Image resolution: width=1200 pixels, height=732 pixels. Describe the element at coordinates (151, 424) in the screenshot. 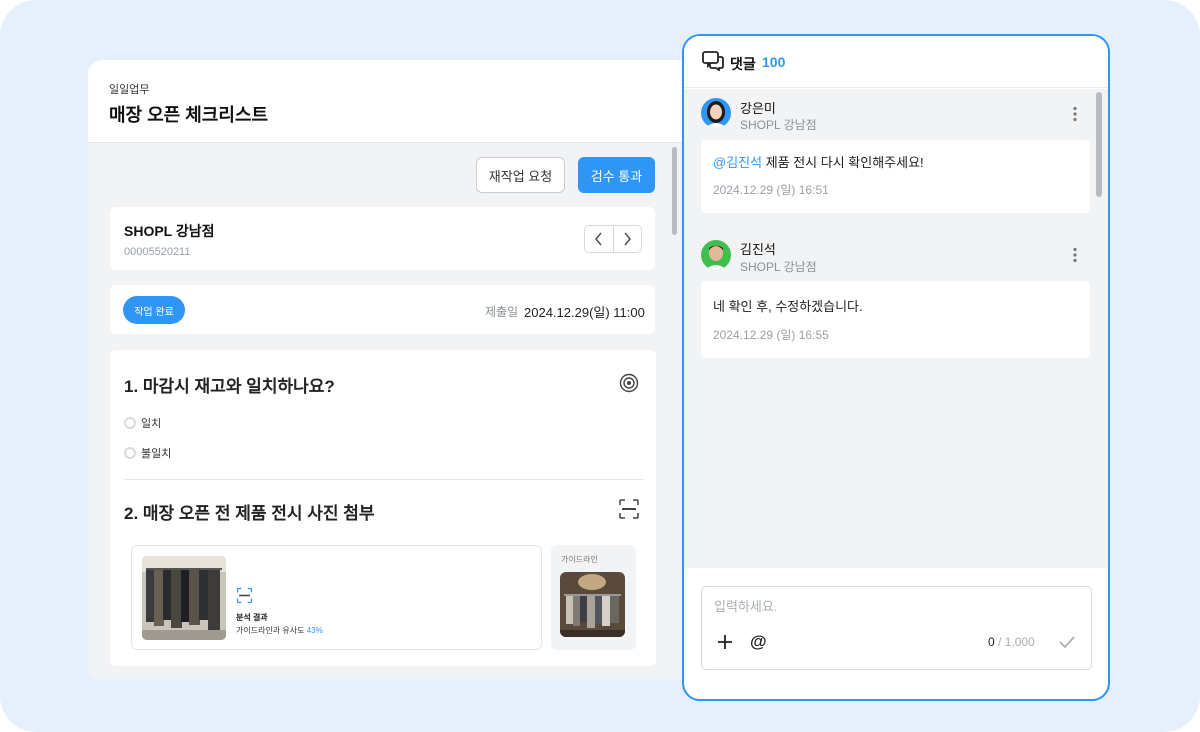

I see `option-label: 일치` at that location.